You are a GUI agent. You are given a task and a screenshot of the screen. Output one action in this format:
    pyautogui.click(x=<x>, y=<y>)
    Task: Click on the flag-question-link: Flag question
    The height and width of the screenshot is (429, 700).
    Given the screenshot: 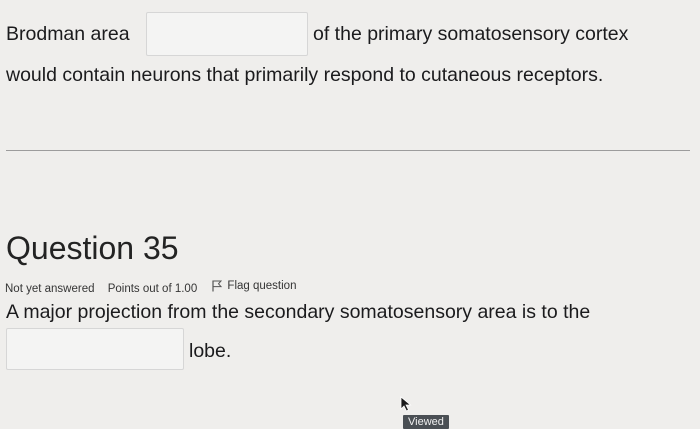 What is the action you would take?
    pyautogui.click(x=259, y=286)
    